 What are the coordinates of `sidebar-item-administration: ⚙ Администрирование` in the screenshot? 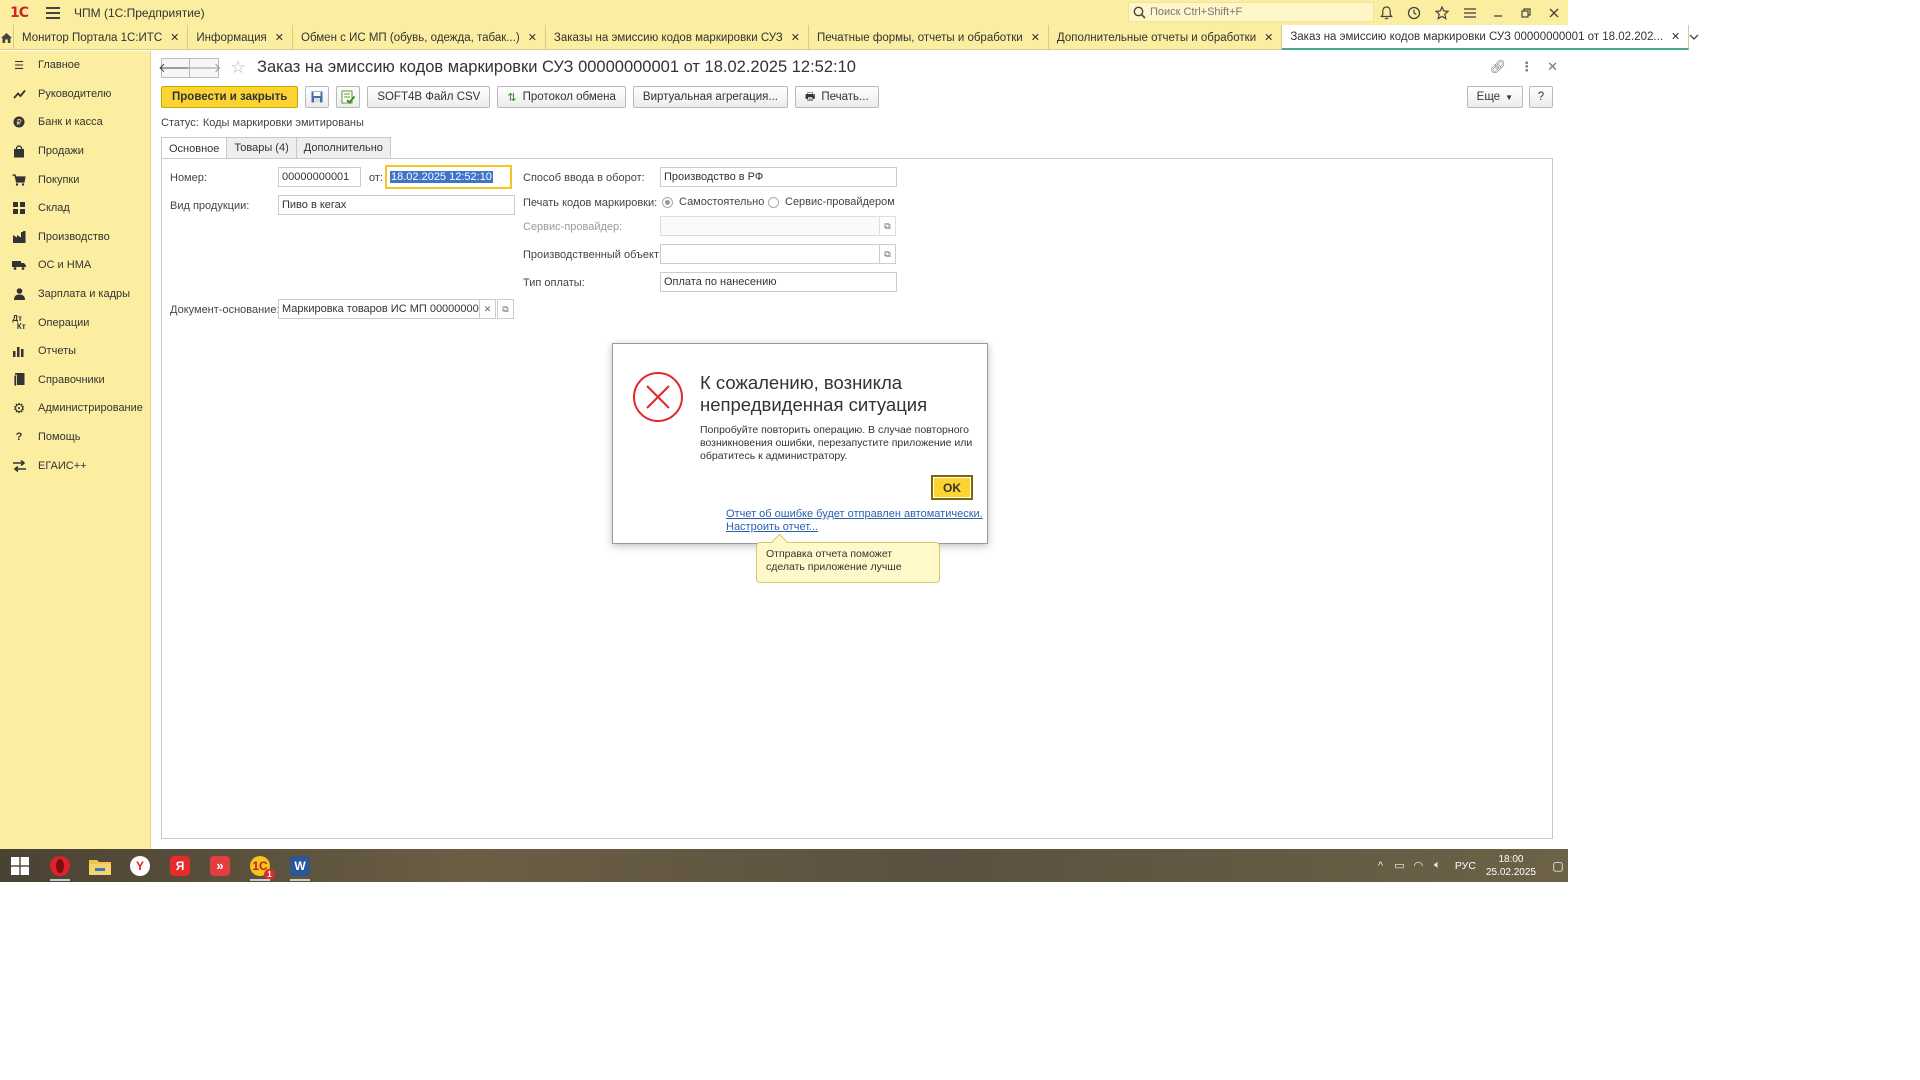 It's located at (75, 408).